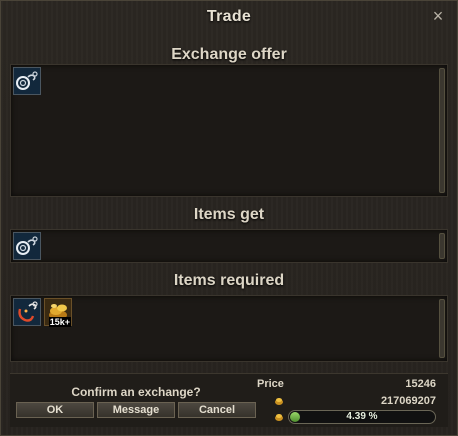 This screenshot has height=436, width=458. What do you see at coordinates (55, 410) in the screenshot?
I see `ok-button: OK` at bounding box center [55, 410].